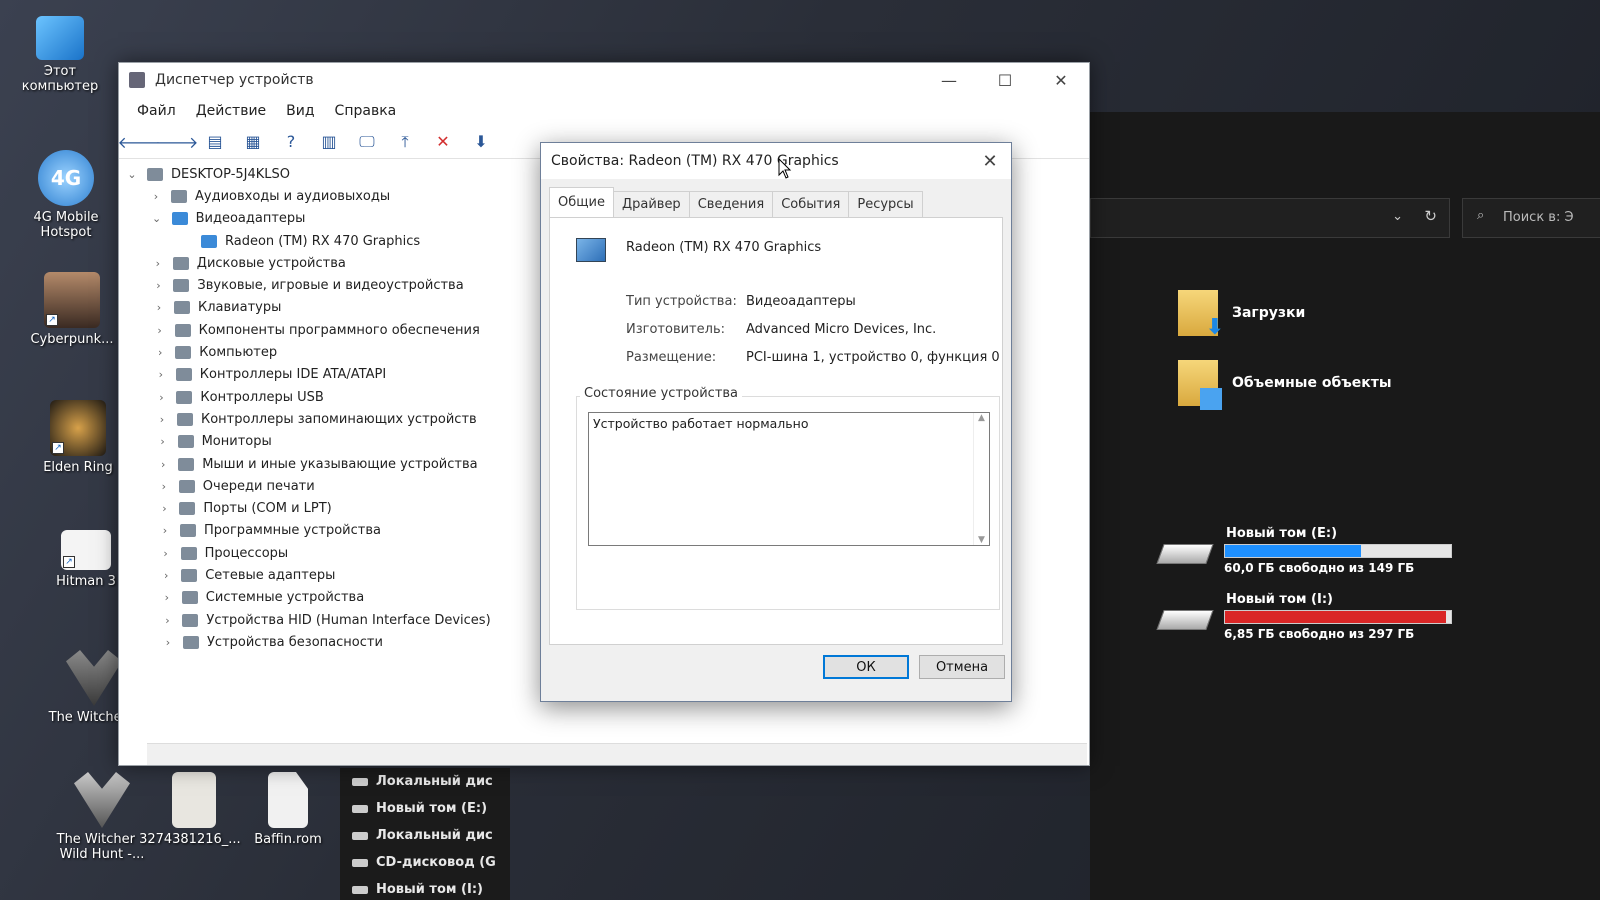 The height and width of the screenshot is (900, 1600). What do you see at coordinates (1061, 80) in the screenshot?
I see `close-button: ✕` at bounding box center [1061, 80].